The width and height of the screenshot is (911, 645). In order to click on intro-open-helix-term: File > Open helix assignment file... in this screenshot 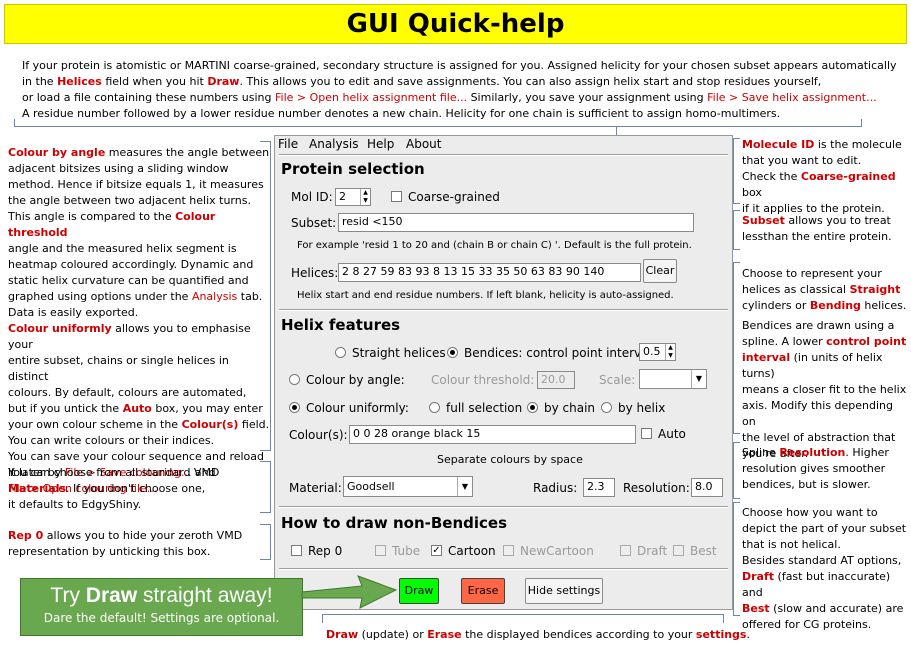, I will do `click(371, 97)`.